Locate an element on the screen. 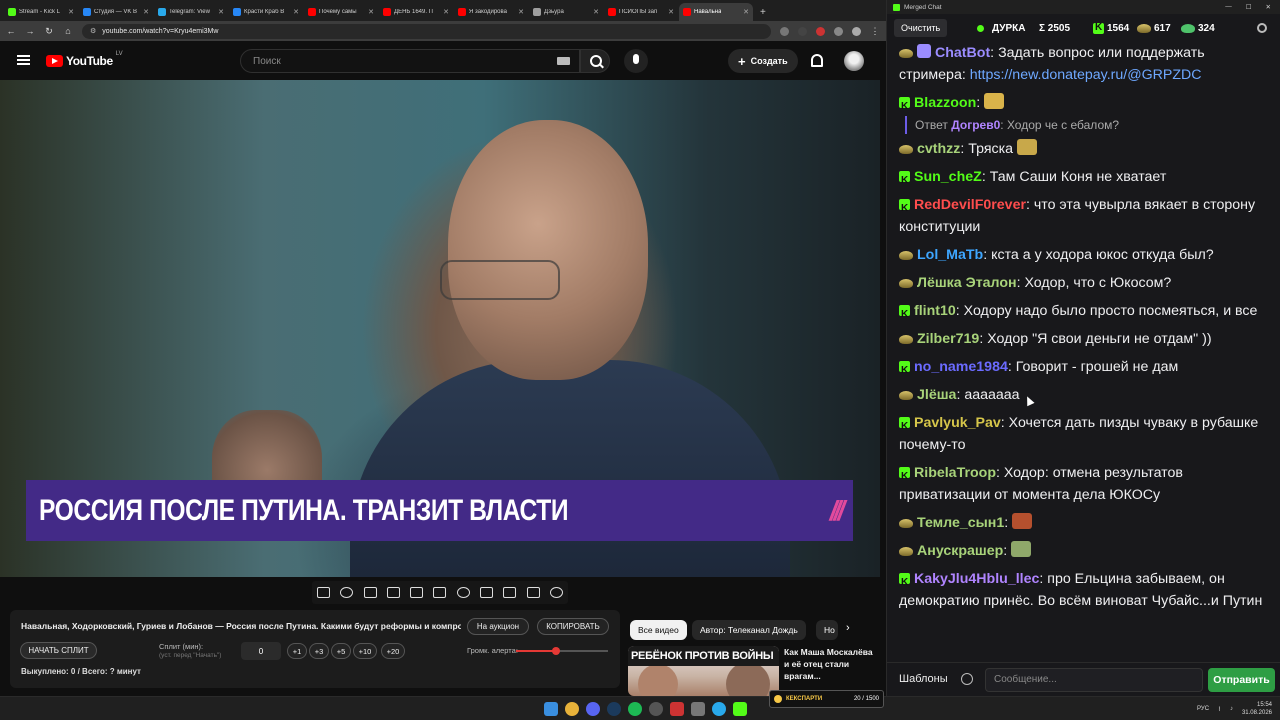  home-icon: ⌂ is located at coordinates (68, 31).